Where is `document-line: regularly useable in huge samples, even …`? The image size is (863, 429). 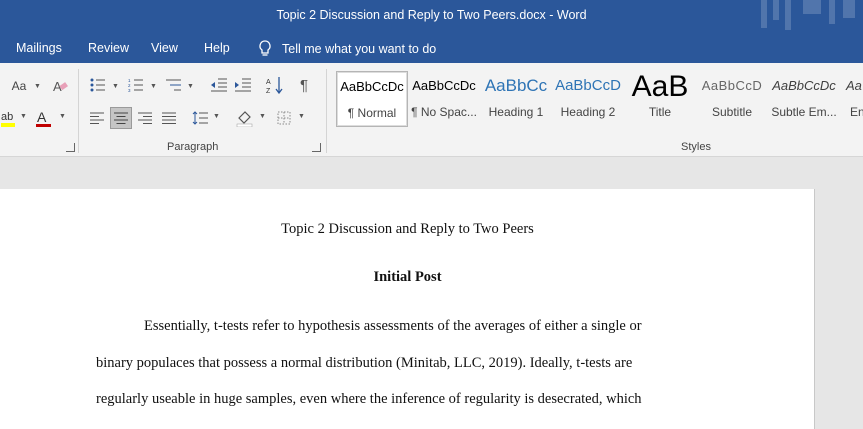 document-line: regularly useable in huge samples, even … is located at coordinates (369, 399).